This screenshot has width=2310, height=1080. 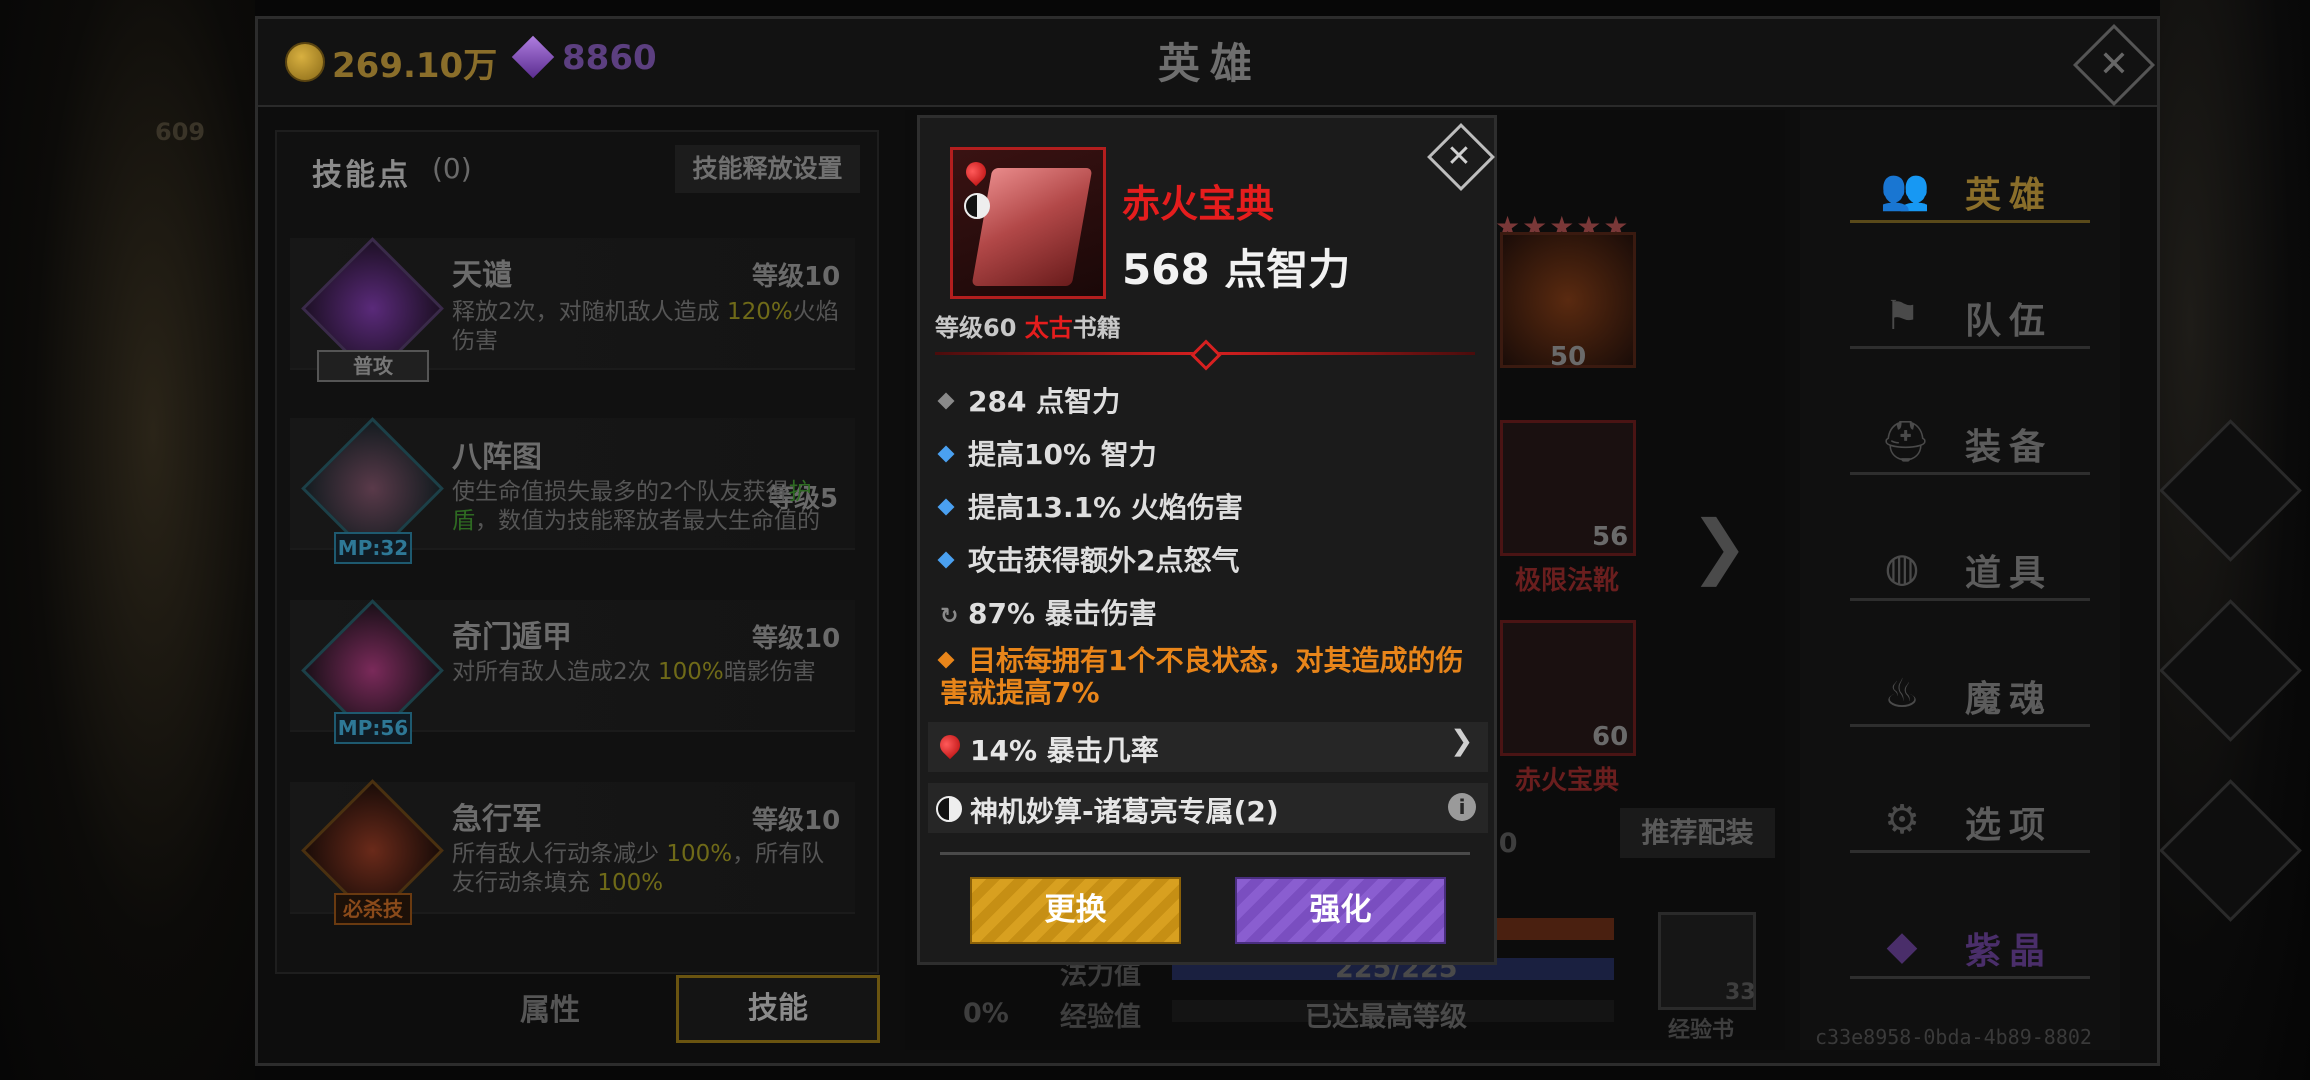 I want to click on flame-icon: ♨, so click(x=1902, y=694).